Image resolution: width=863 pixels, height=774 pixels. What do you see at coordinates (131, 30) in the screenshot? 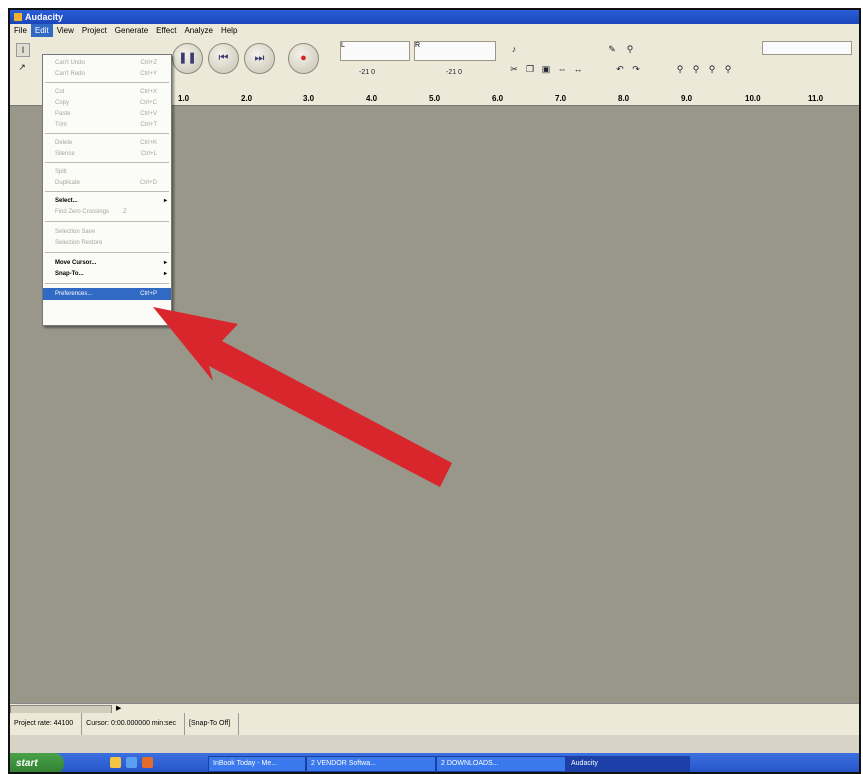
I see `menu-generate: Generate` at bounding box center [131, 30].